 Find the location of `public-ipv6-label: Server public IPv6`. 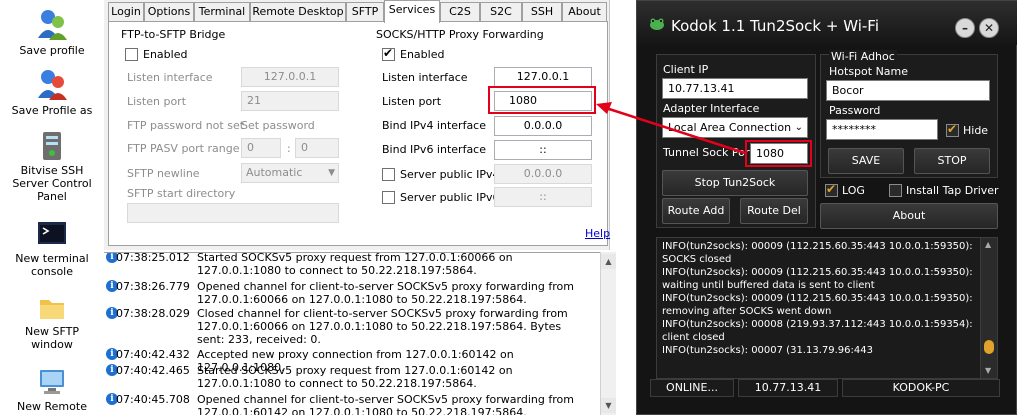

public-ipv6-label: Server public IPv6 is located at coordinates (450, 197).